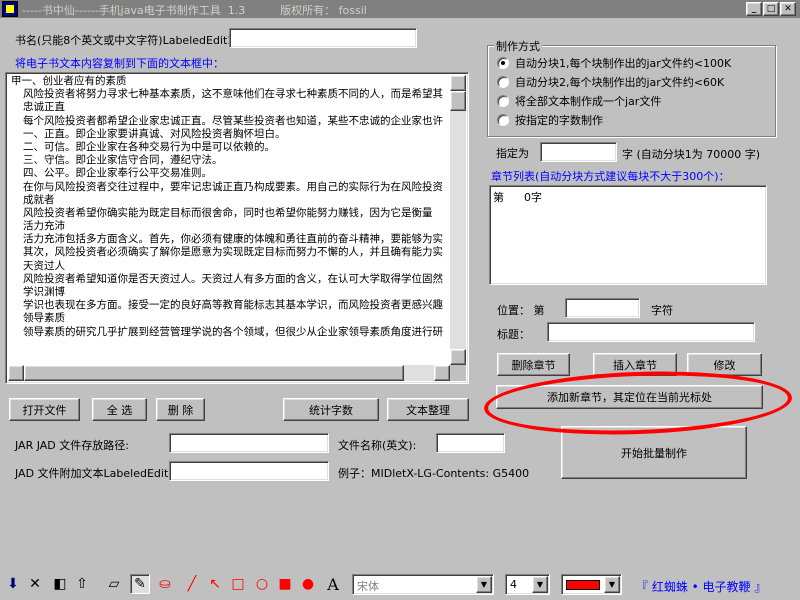 This screenshot has height=600, width=800. Describe the element at coordinates (662, 310) in the screenshot. I see `position-unit: 字符` at that location.